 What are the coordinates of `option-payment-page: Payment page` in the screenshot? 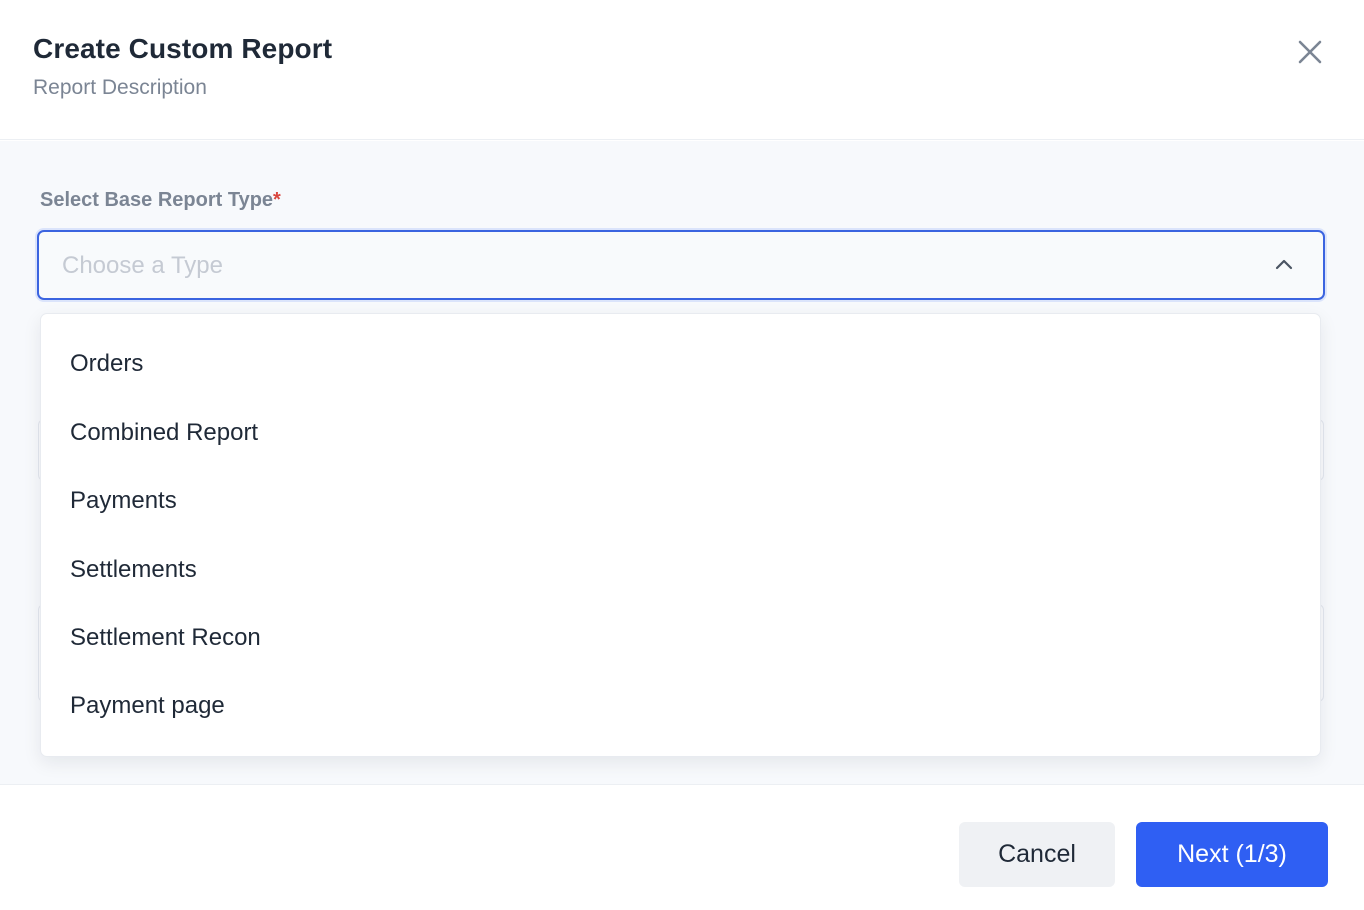 It's located at (680, 706).